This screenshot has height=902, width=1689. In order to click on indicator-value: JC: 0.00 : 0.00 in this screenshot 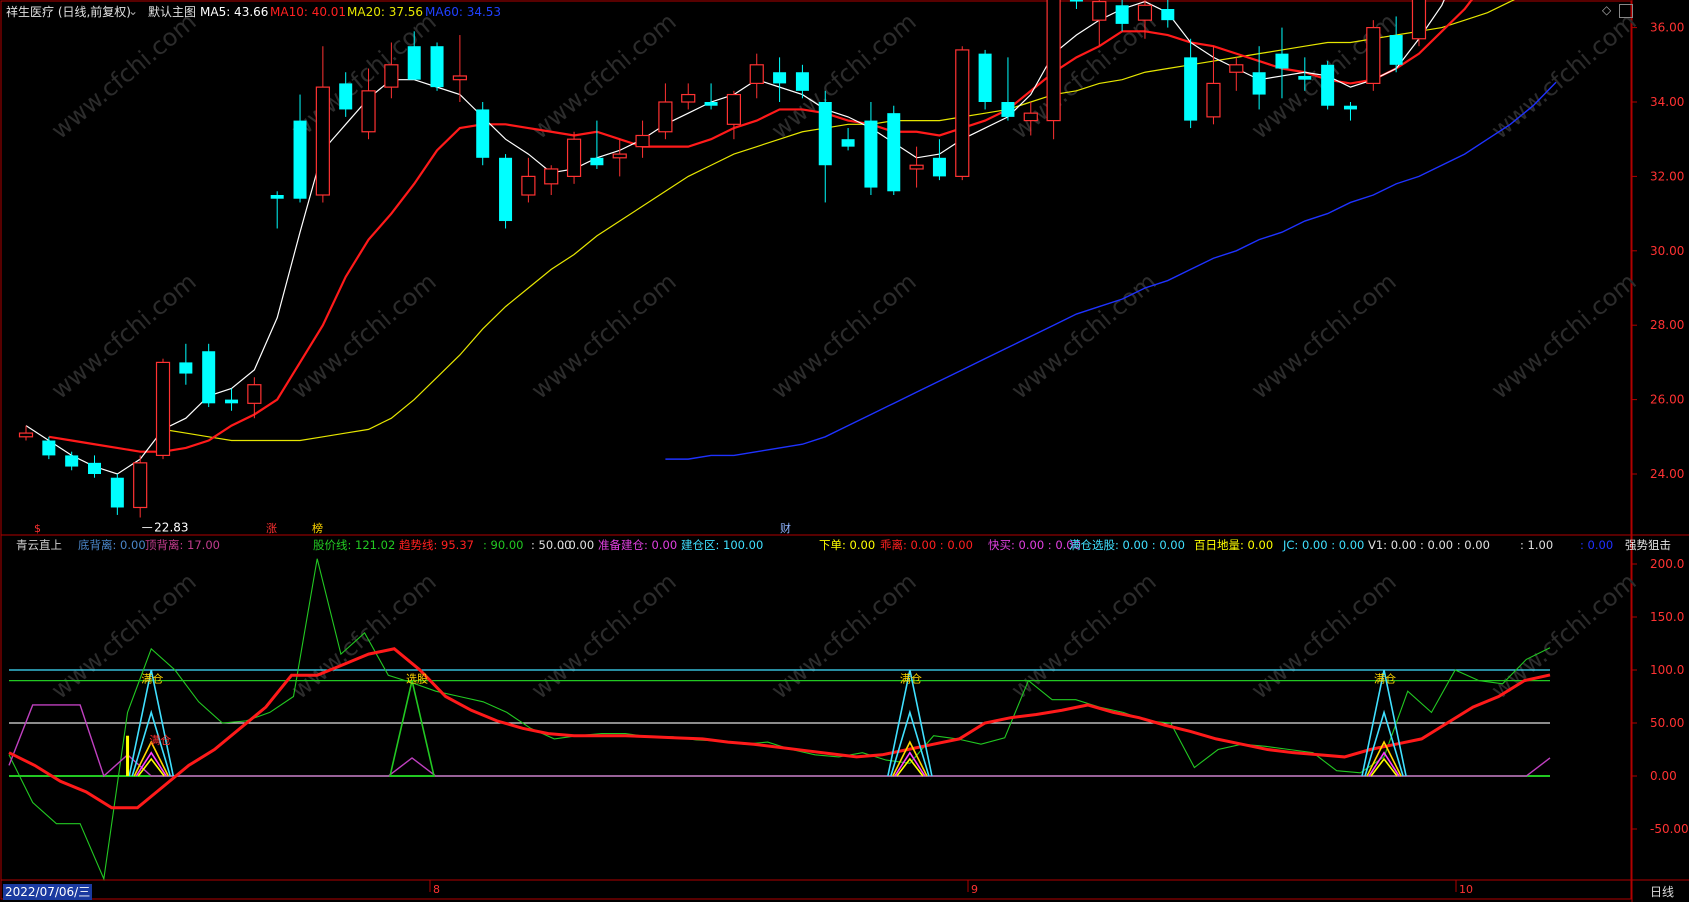, I will do `click(1324, 545)`.